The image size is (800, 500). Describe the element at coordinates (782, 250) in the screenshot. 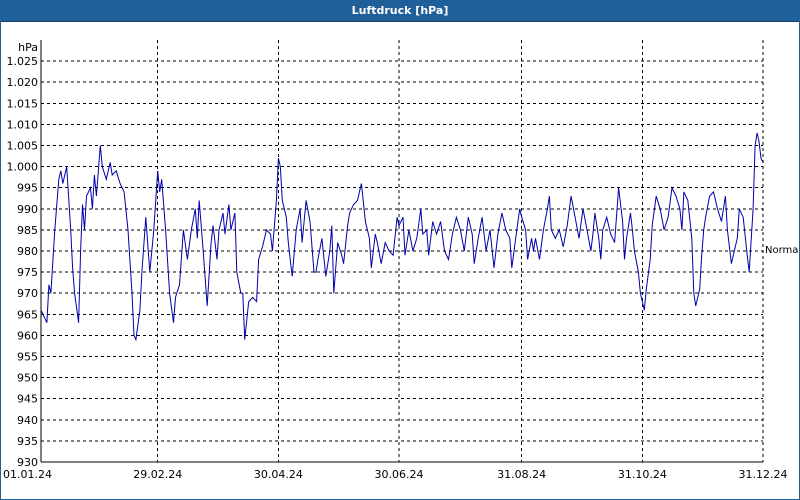

I see `normal-annotation: Normal` at that location.